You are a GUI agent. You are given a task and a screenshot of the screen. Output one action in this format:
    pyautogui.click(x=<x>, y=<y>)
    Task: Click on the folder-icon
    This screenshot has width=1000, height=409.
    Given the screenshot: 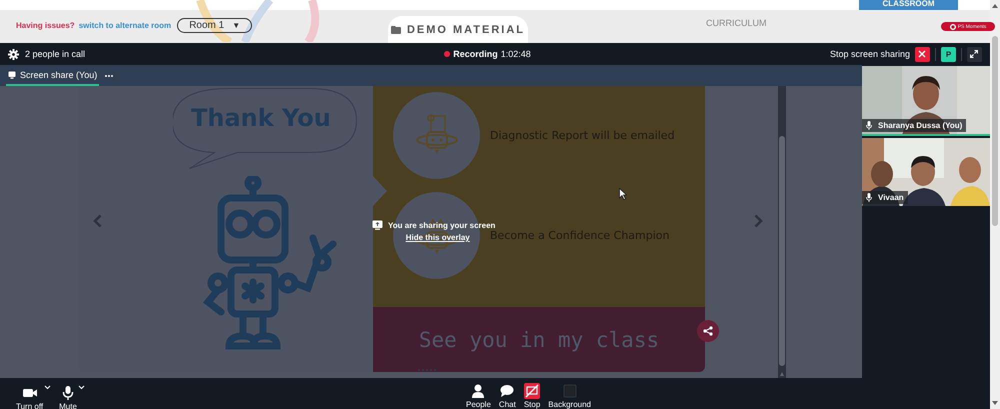 What is the action you would take?
    pyautogui.click(x=395, y=30)
    